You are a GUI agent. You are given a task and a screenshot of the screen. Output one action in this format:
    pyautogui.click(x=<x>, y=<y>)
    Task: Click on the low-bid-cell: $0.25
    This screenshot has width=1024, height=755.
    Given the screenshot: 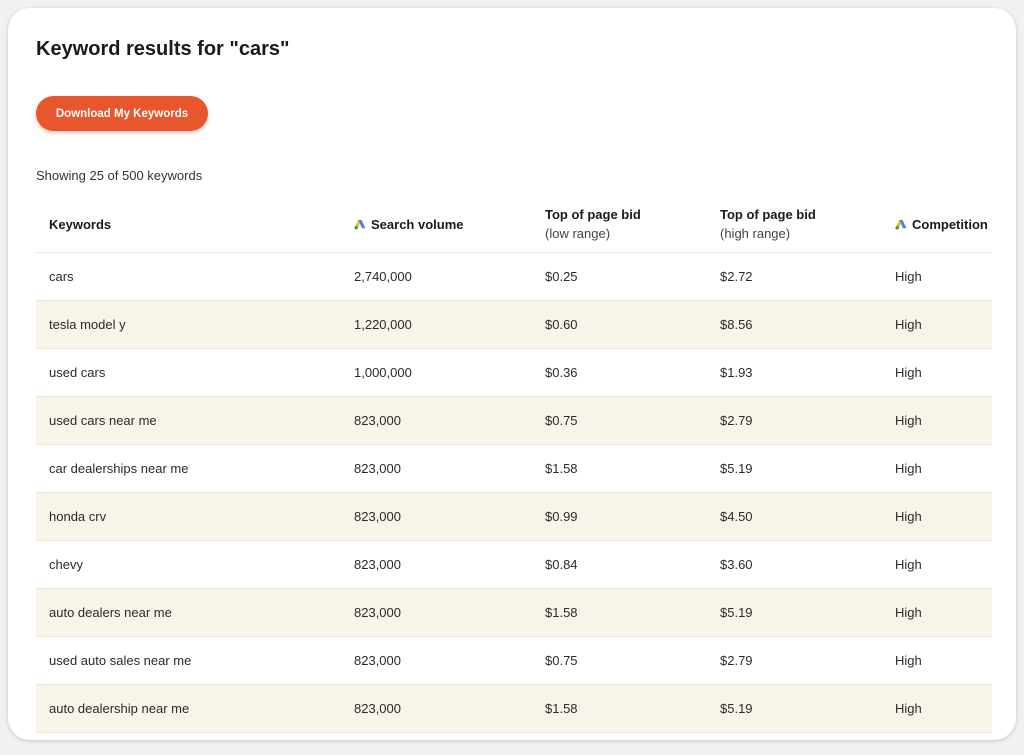 What is the action you would take?
    pyautogui.click(x=619, y=276)
    